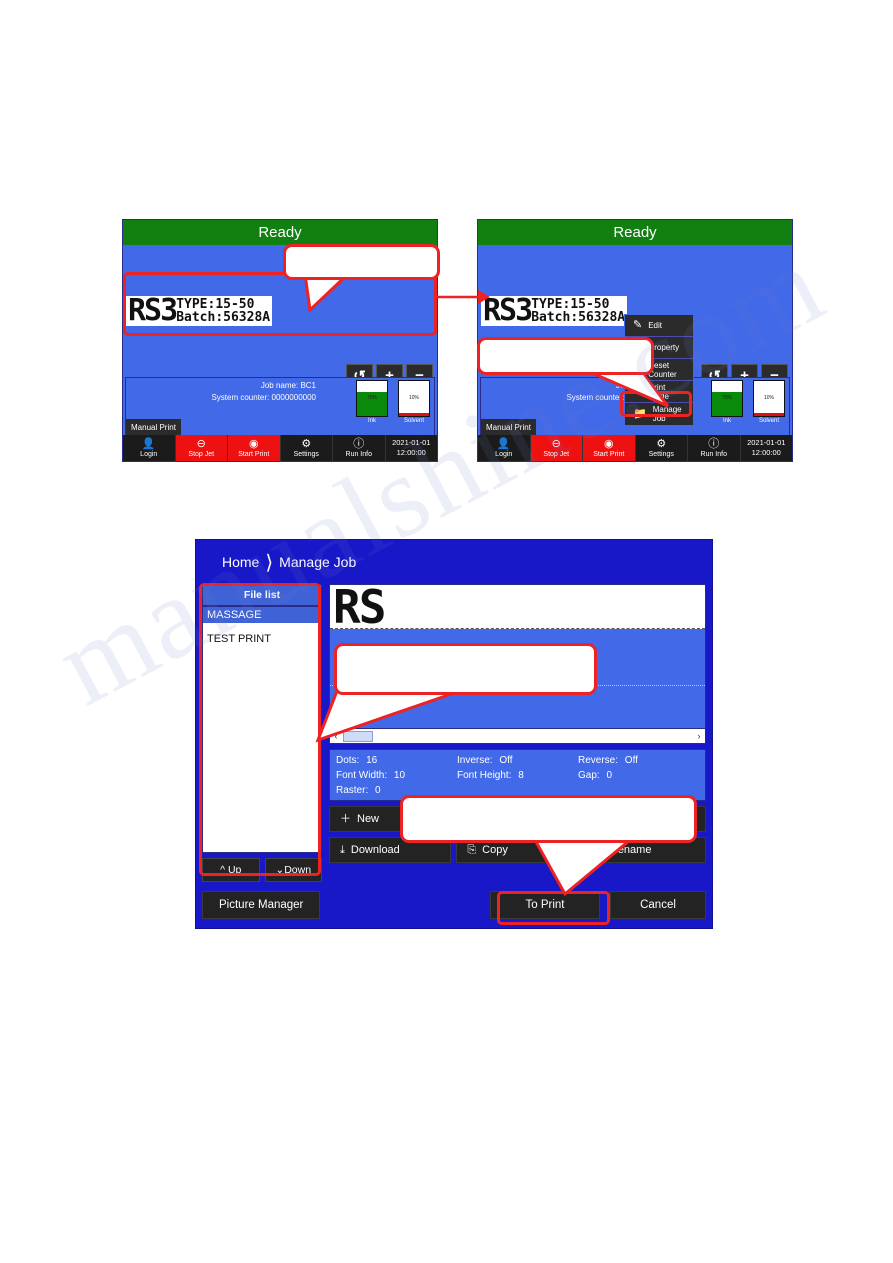 This screenshot has width=893, height=1263. Describe the element at coordinates (768, 421) in the screenshot. I see `solvent-gauge-label: Solvent` at that location.